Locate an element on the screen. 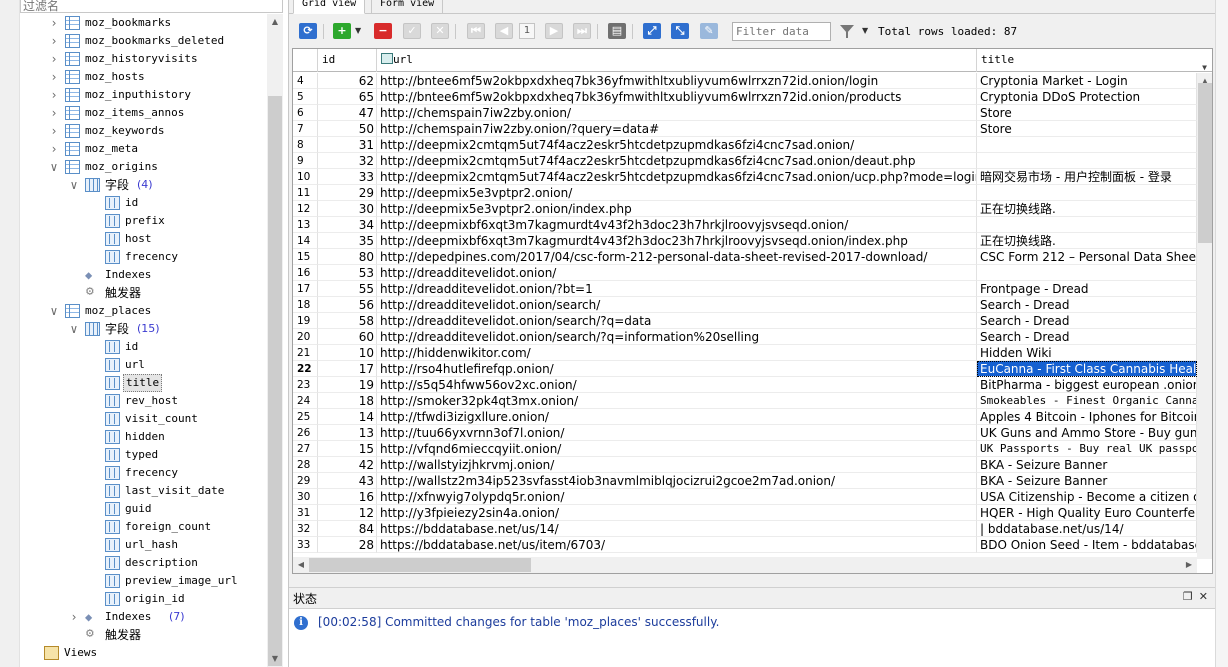  tree-node-fields: ∨ 字段 (4) is located at coordinates (143, 185).